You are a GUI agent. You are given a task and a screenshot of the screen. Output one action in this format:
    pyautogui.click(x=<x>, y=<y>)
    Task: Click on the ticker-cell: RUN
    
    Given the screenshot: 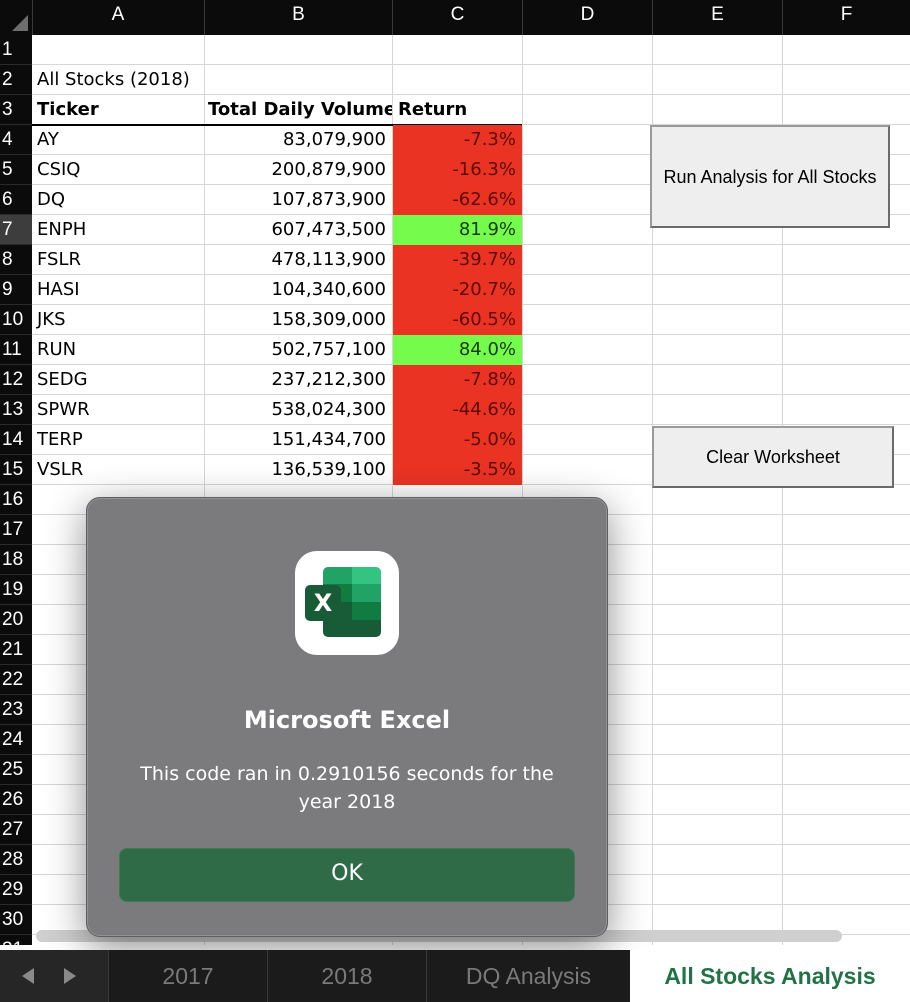 What is the action you would take?
    pyautogui.click(x=118, y=350)
    